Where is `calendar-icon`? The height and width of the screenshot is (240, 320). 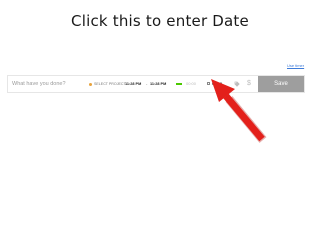 calendar-icon is located at coordinates (208, 84).